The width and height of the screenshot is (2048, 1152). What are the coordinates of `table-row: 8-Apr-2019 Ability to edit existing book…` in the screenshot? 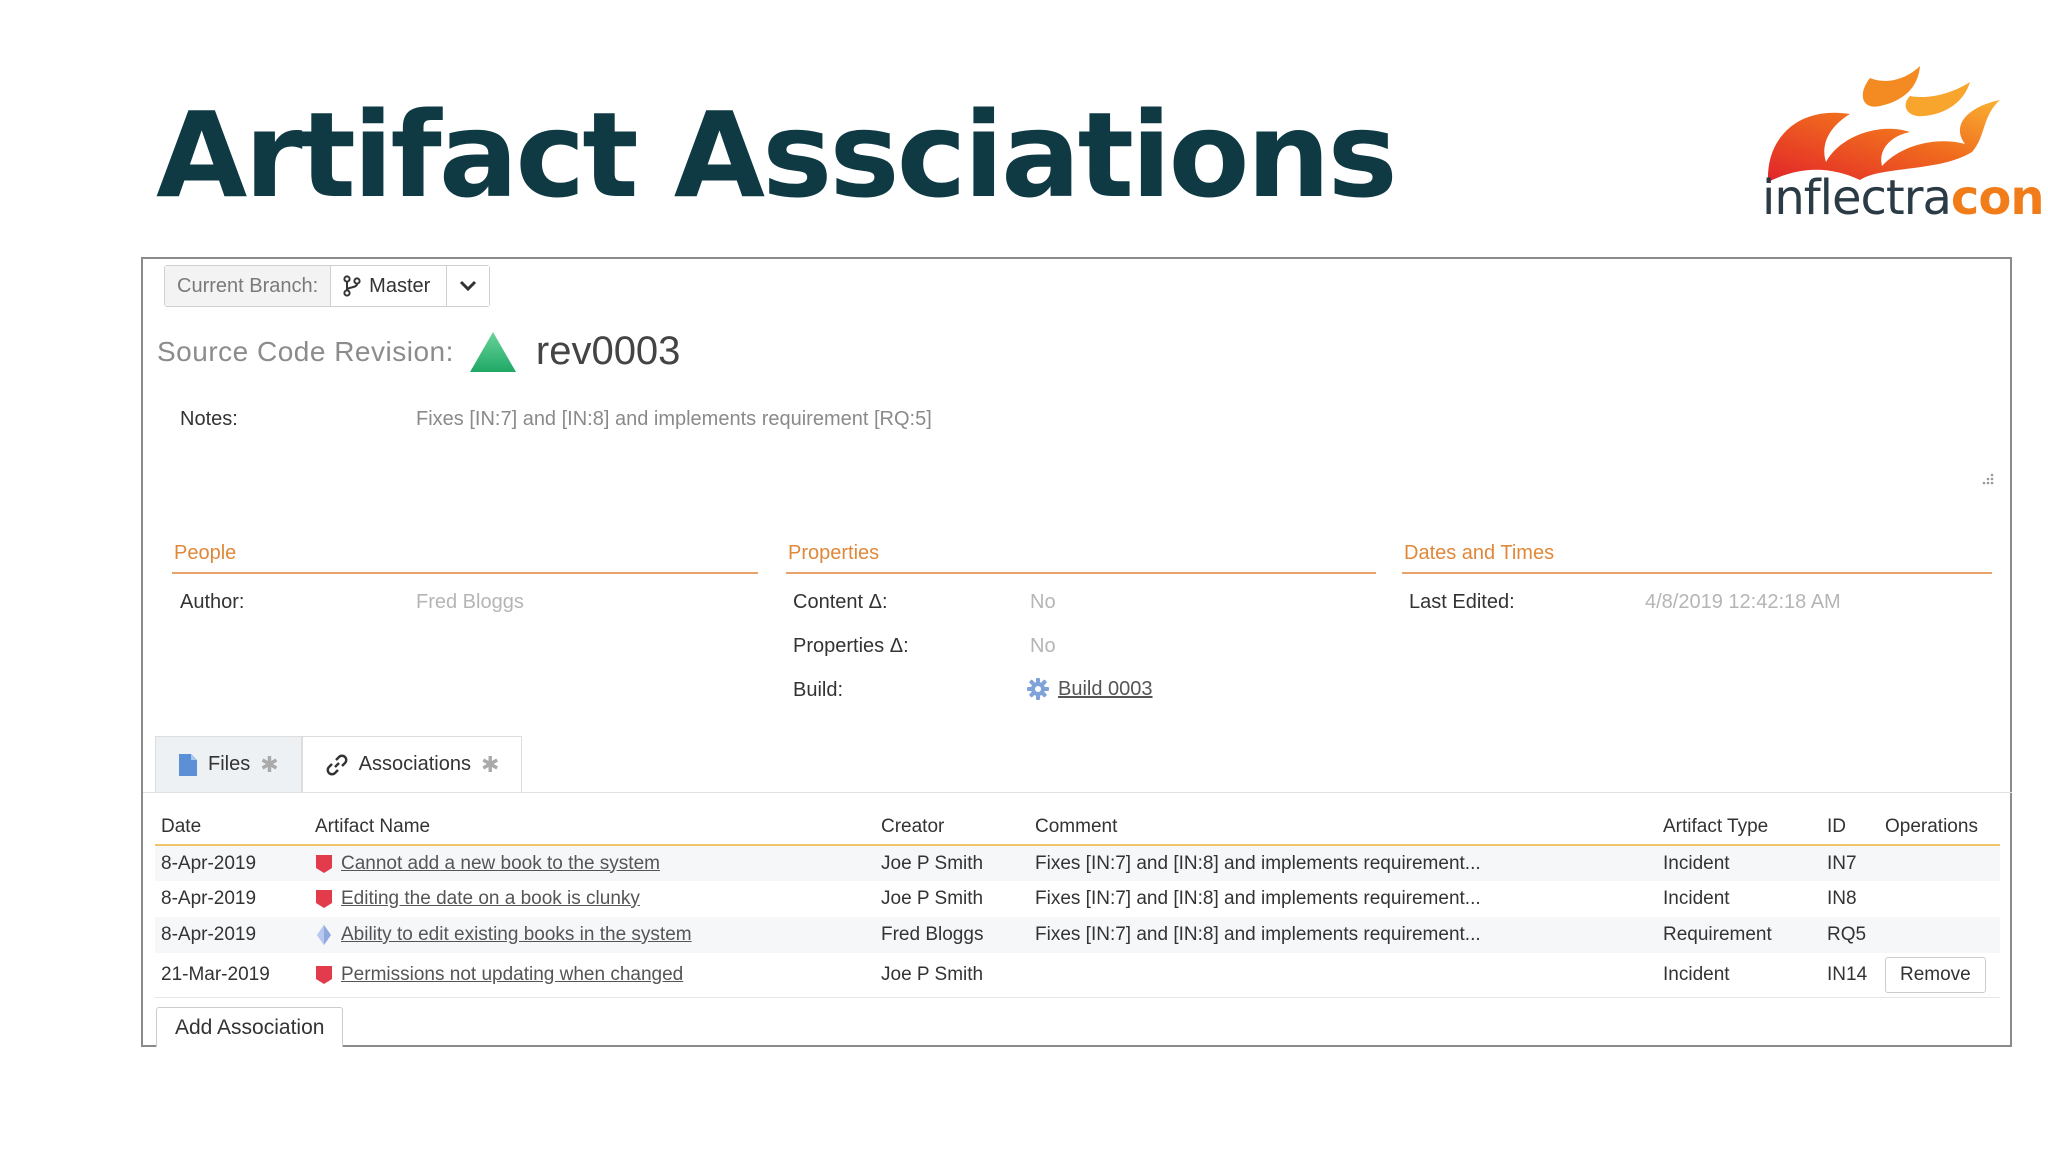 It's located at (1077, 935).